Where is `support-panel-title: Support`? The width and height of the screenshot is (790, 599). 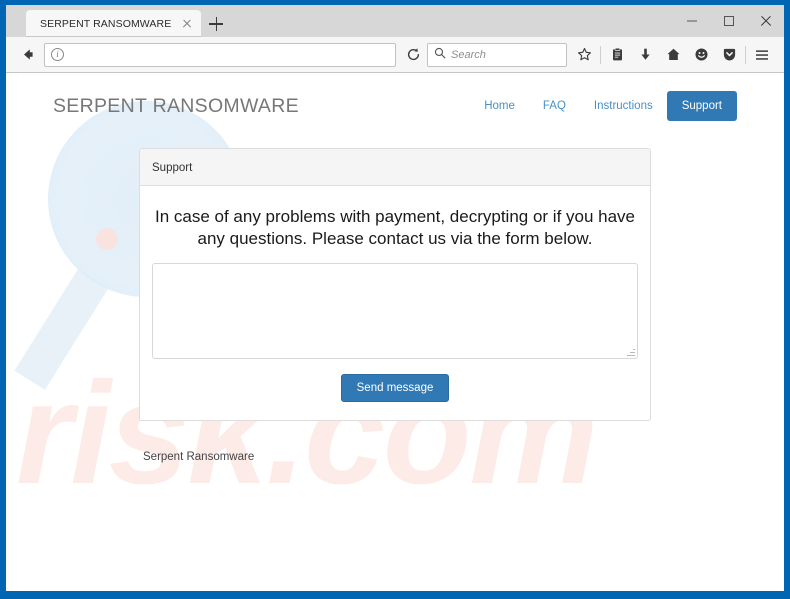 support-panel-title: Support is located at coordinates (172, 168).